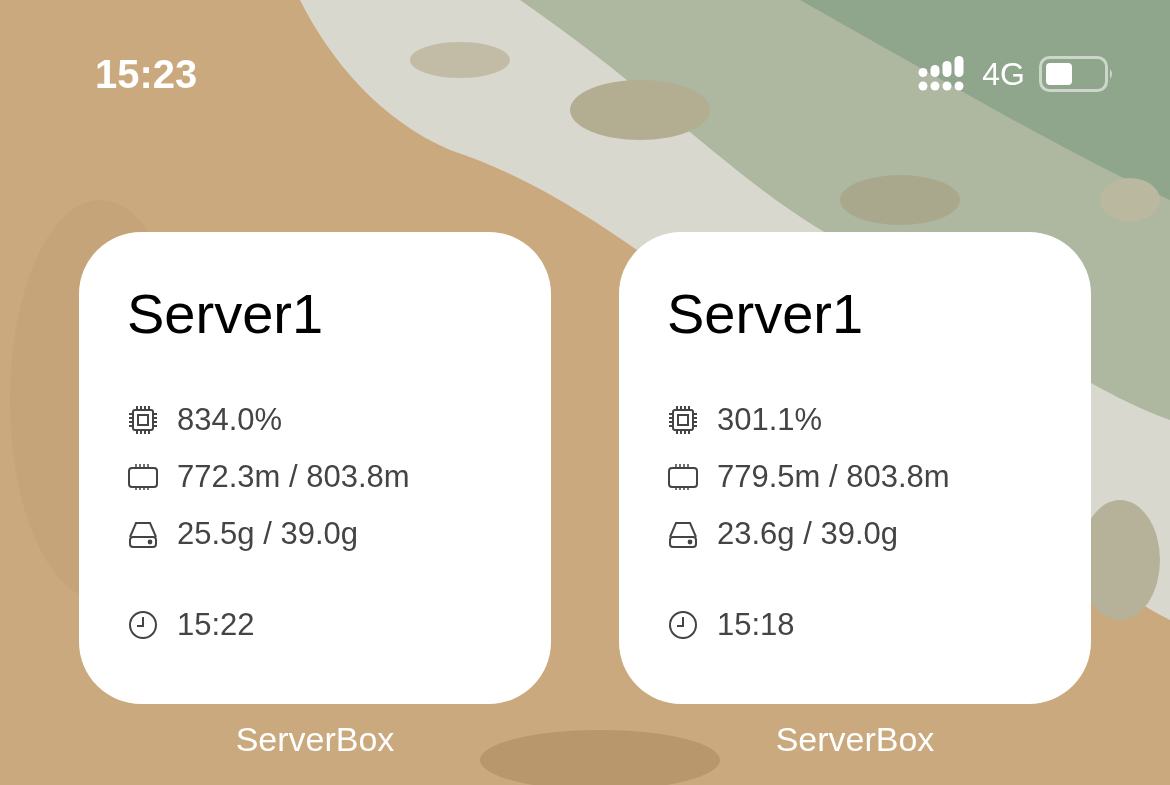  What do you see at coordinates (1003, 74) in the screenshot?
I see `network-label: 4G` at bounding box center [1003, 74].